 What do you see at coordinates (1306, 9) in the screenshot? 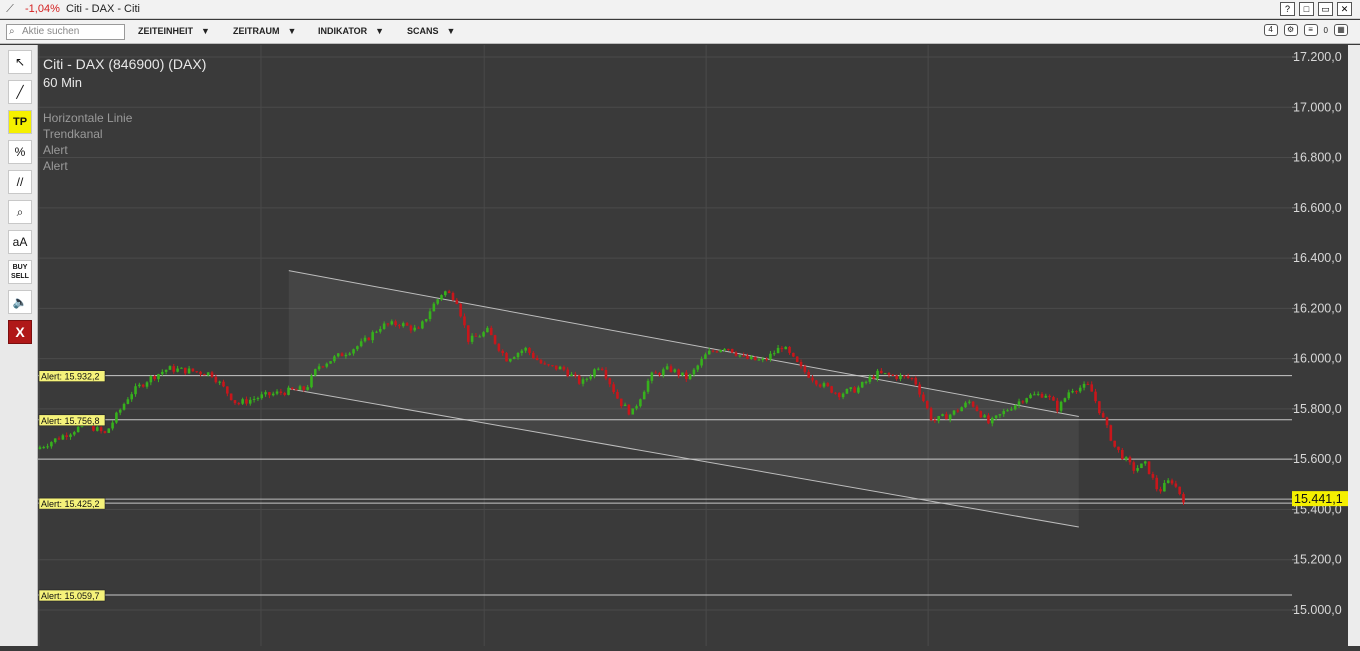
I see `restore-button: □` at bounding box center [1306, 9].